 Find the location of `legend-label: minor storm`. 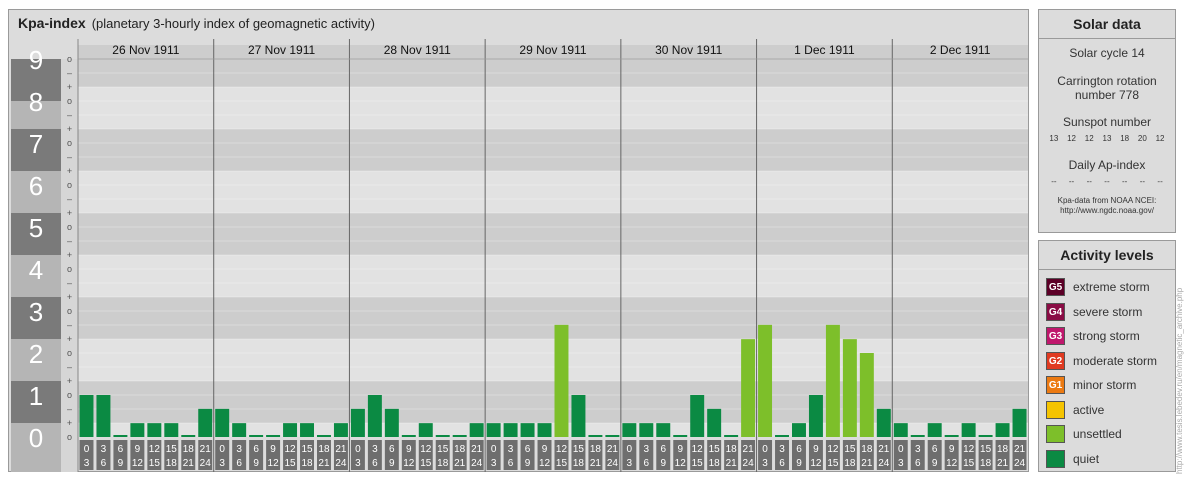

legend-label: minor storm is located at coordinates (1105, 385).